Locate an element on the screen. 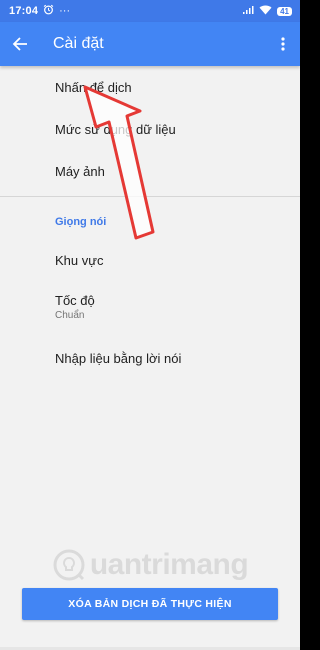  more-vert-icon is located at coordinates (283, 44).